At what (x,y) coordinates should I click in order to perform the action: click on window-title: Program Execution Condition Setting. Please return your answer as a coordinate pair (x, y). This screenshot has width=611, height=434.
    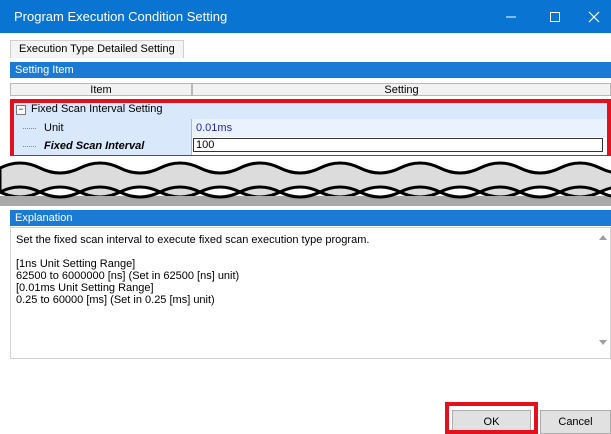
    Looking at the image, I should click on (121, 16).